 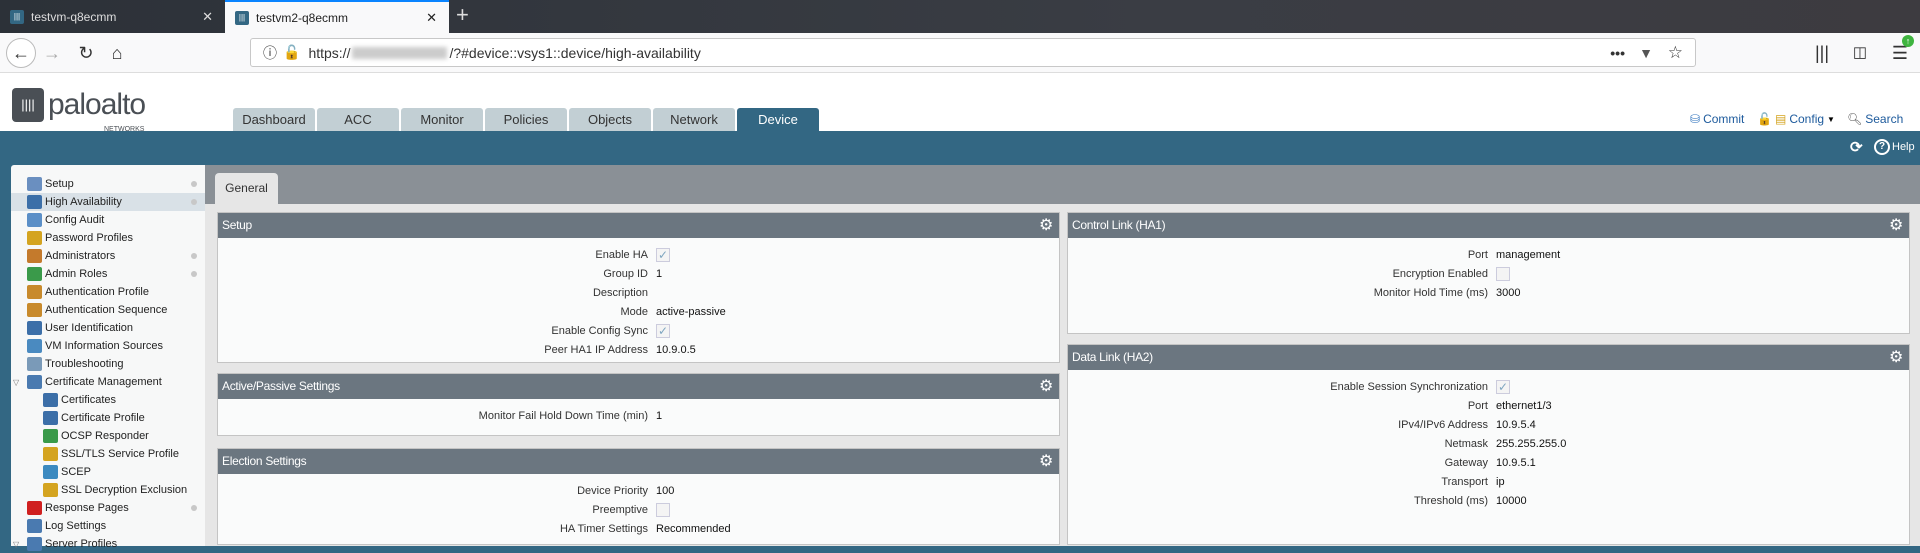 What do you see at coordinates (104, 346) in the screenshot?
I see `sidebar-item-label: VM Information Sources` at bounding box center [104, 346].